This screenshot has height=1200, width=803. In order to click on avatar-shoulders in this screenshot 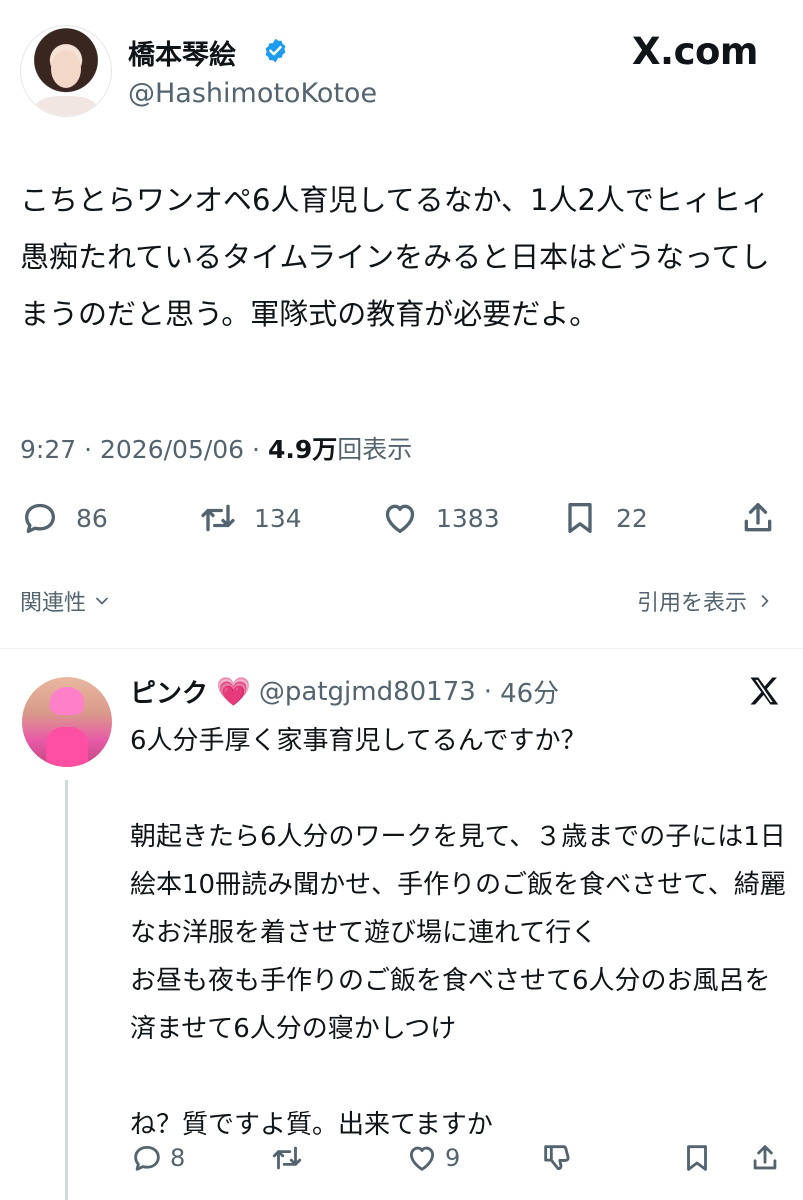, I will do `click(66, 106)`.